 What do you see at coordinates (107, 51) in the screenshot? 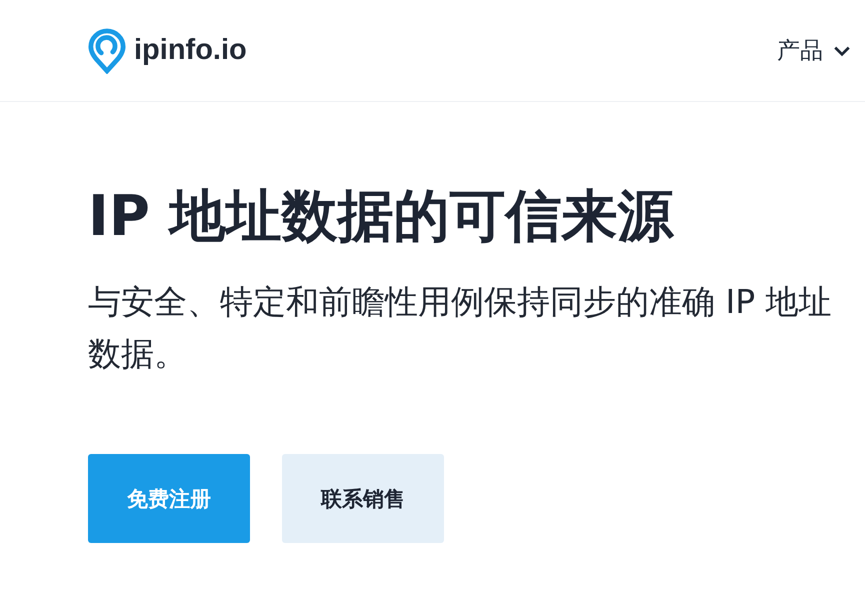
I see `location-pin-logo-icon` at bounding box center [107, 51].